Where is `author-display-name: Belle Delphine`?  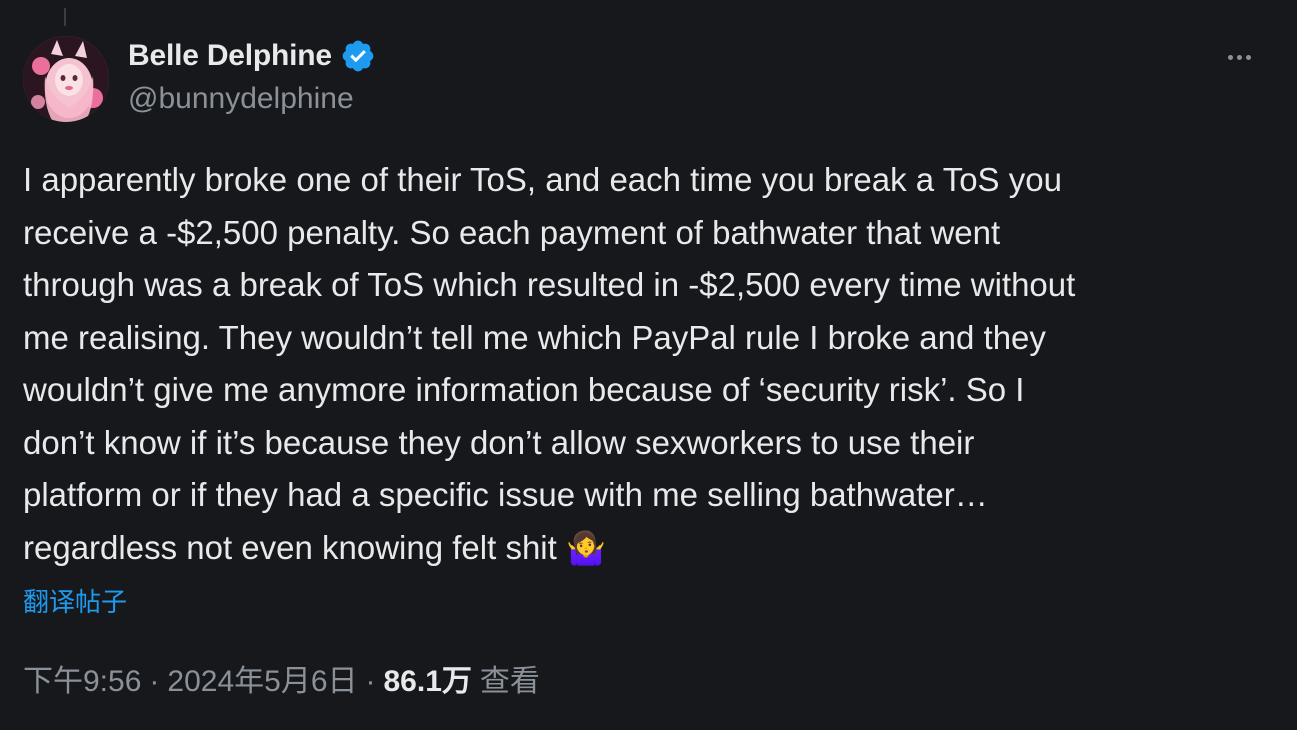 author-display-name: Belle Delphine is located at coordinates (230, 56).